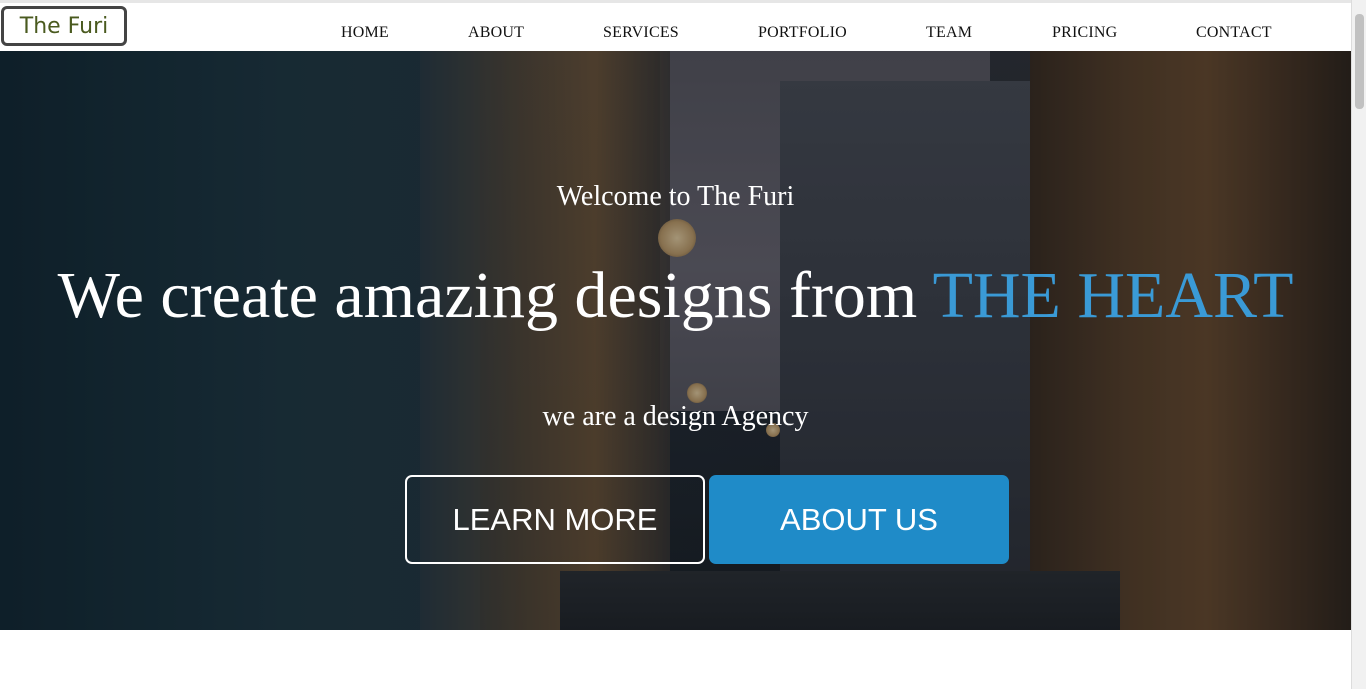 The image size is (1366, 689). I want to click on nav-item-services: SERVICES, so click(641, 33).